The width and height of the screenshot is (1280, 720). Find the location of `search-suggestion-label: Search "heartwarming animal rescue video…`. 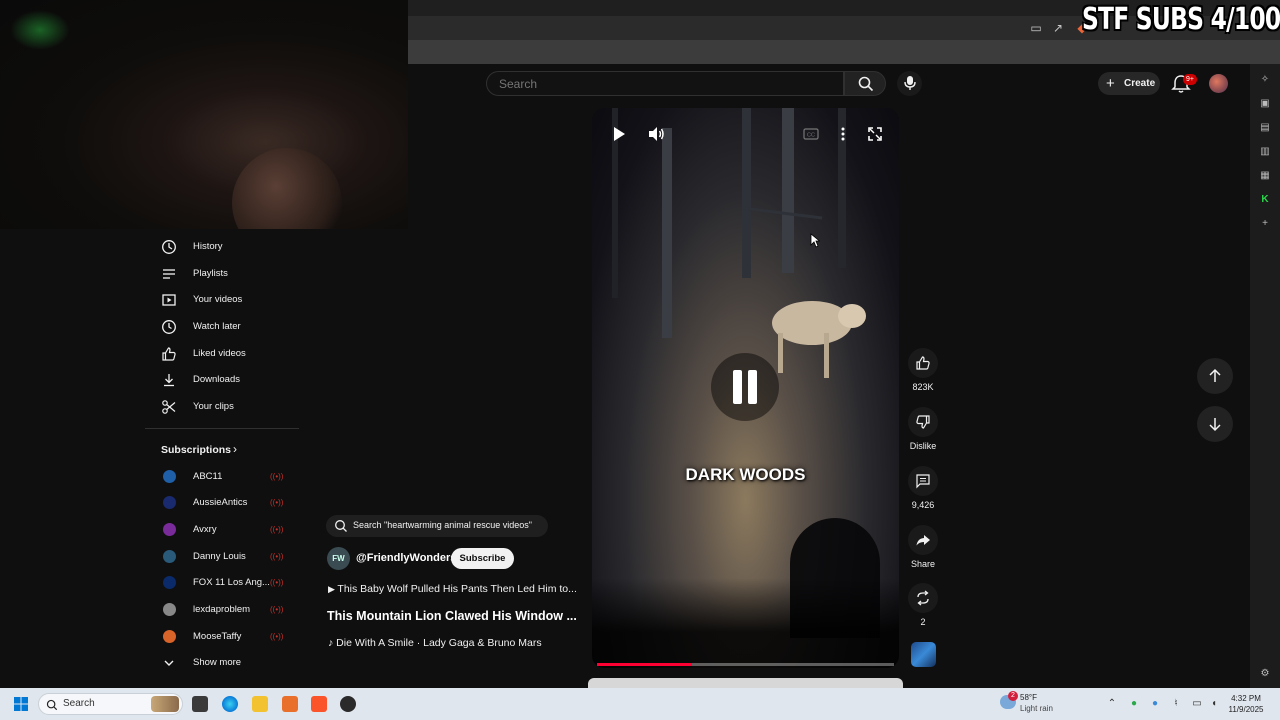

search-suggestion-label: Search "heartwarming animal rescue video… is located at coordinates (442, 525).